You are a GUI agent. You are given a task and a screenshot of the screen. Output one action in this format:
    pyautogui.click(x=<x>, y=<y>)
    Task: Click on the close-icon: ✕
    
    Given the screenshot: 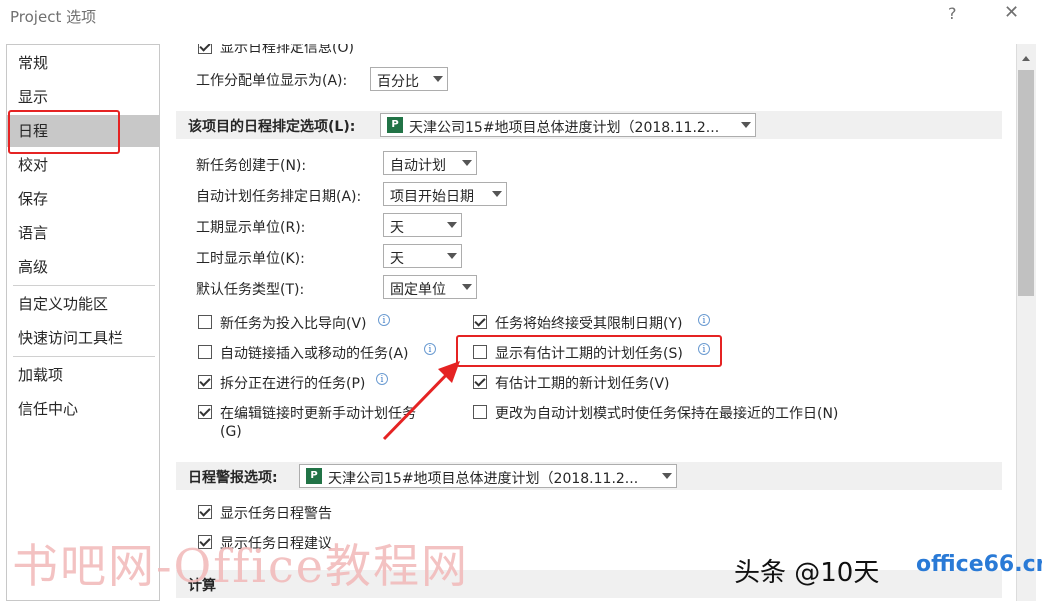 What is the action you would take?
    pyautogui.click(x=1011, y=12)
    